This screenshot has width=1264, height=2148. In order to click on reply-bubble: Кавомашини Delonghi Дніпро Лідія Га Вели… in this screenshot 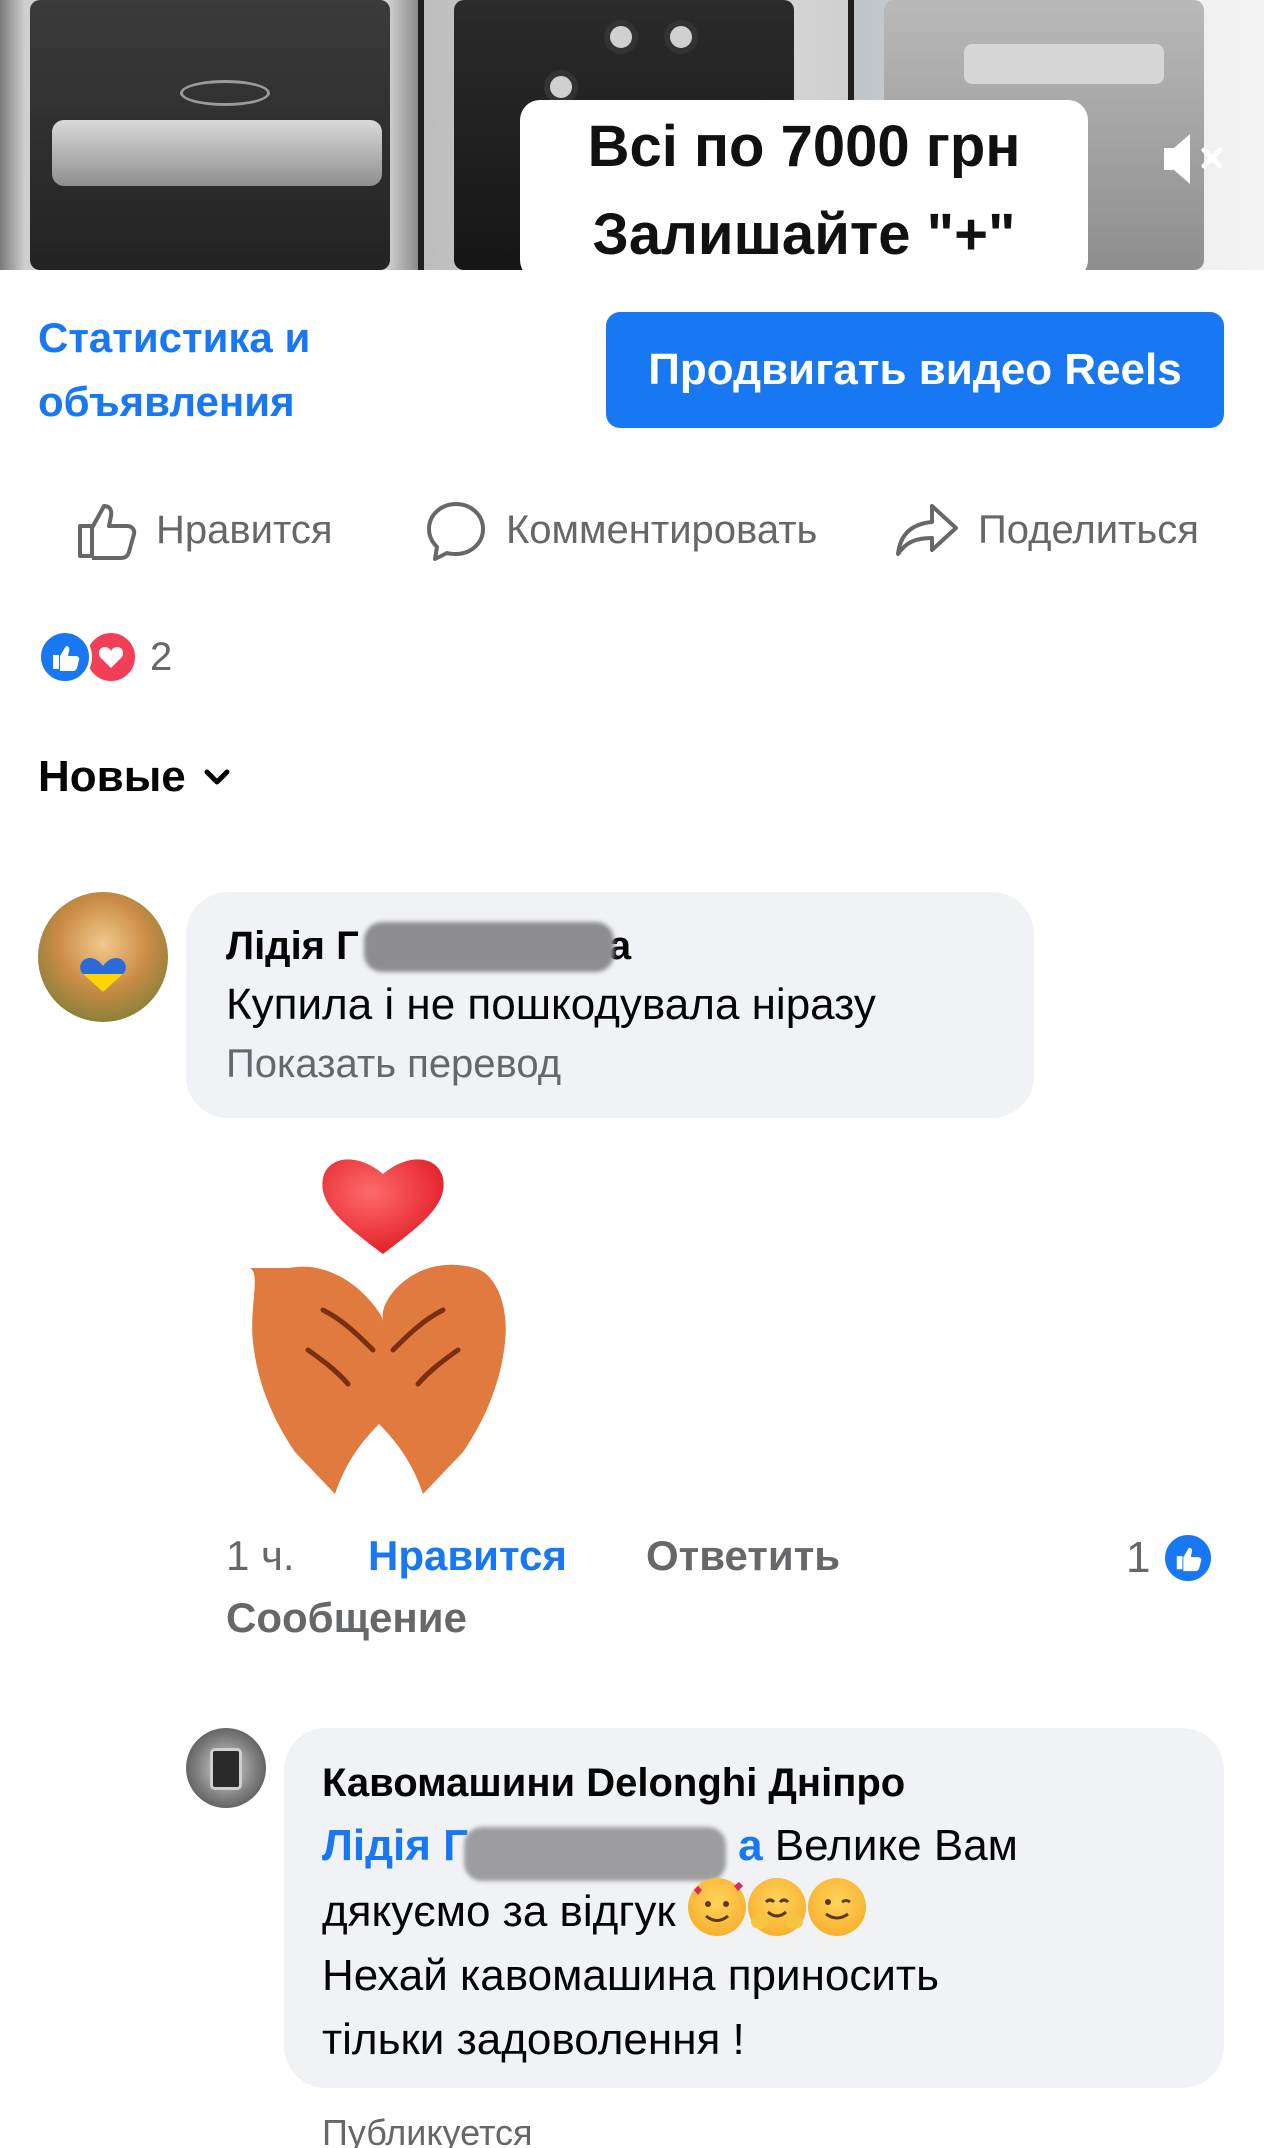, I will do `click(754, 1908)`.